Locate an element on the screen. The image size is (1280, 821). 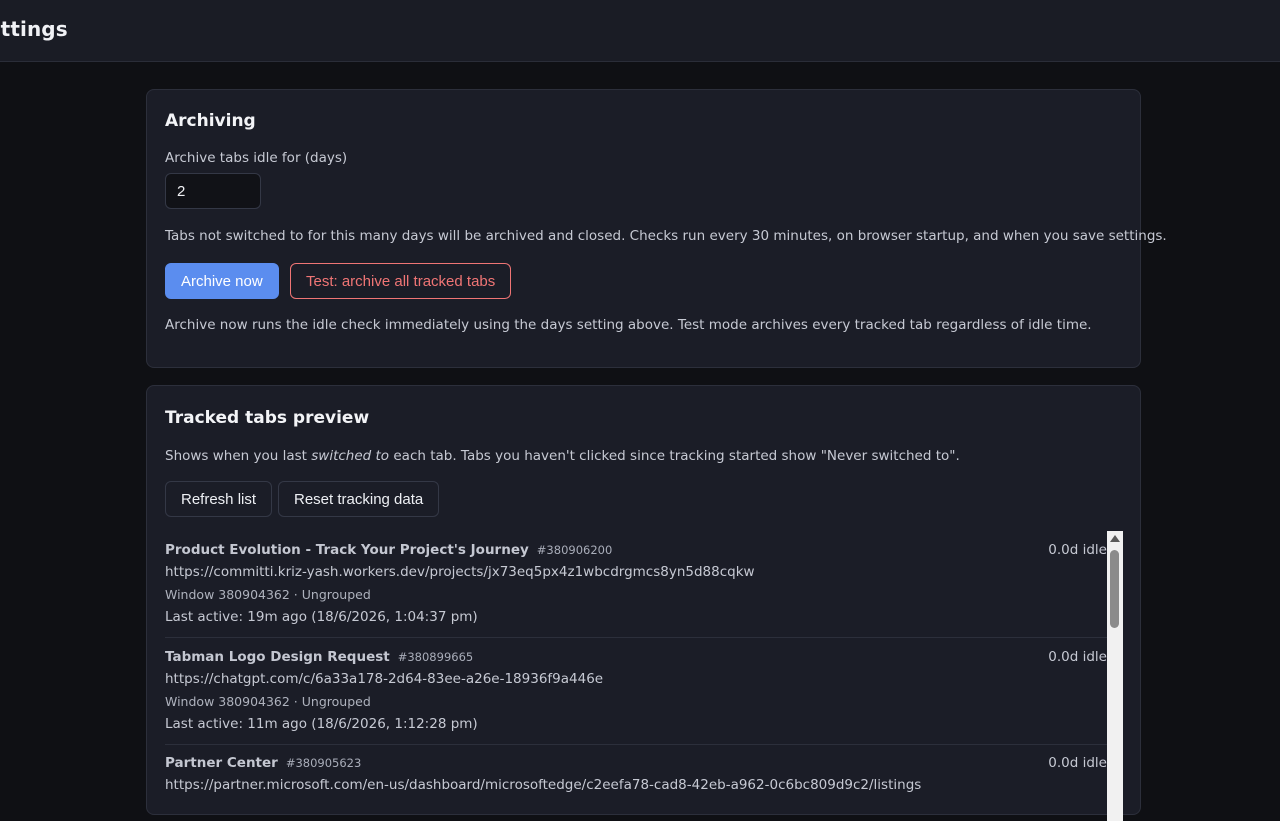
scroll-up-arrow-icon is located at coordinates (1115, 538).